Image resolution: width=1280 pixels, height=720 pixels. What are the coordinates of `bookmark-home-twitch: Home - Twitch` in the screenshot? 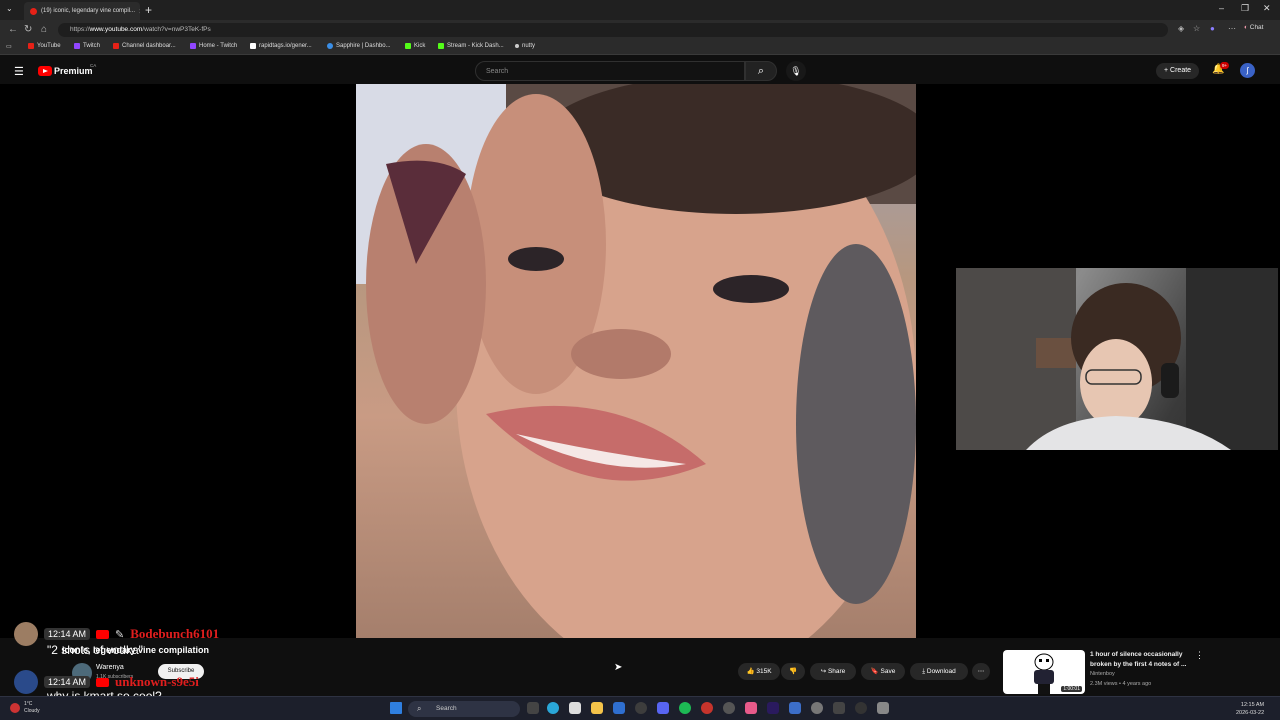 It's located at (213, 46).